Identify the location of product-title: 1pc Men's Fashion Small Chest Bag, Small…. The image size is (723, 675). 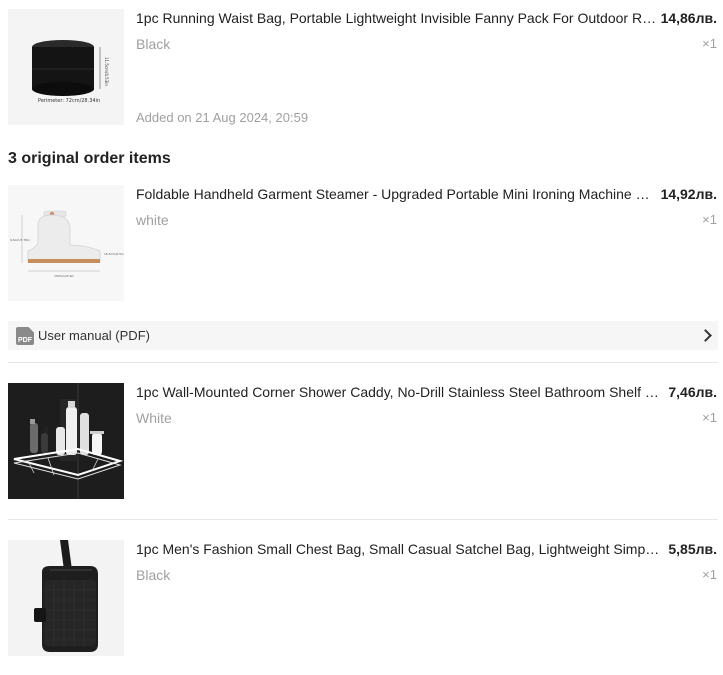
(398, 549).